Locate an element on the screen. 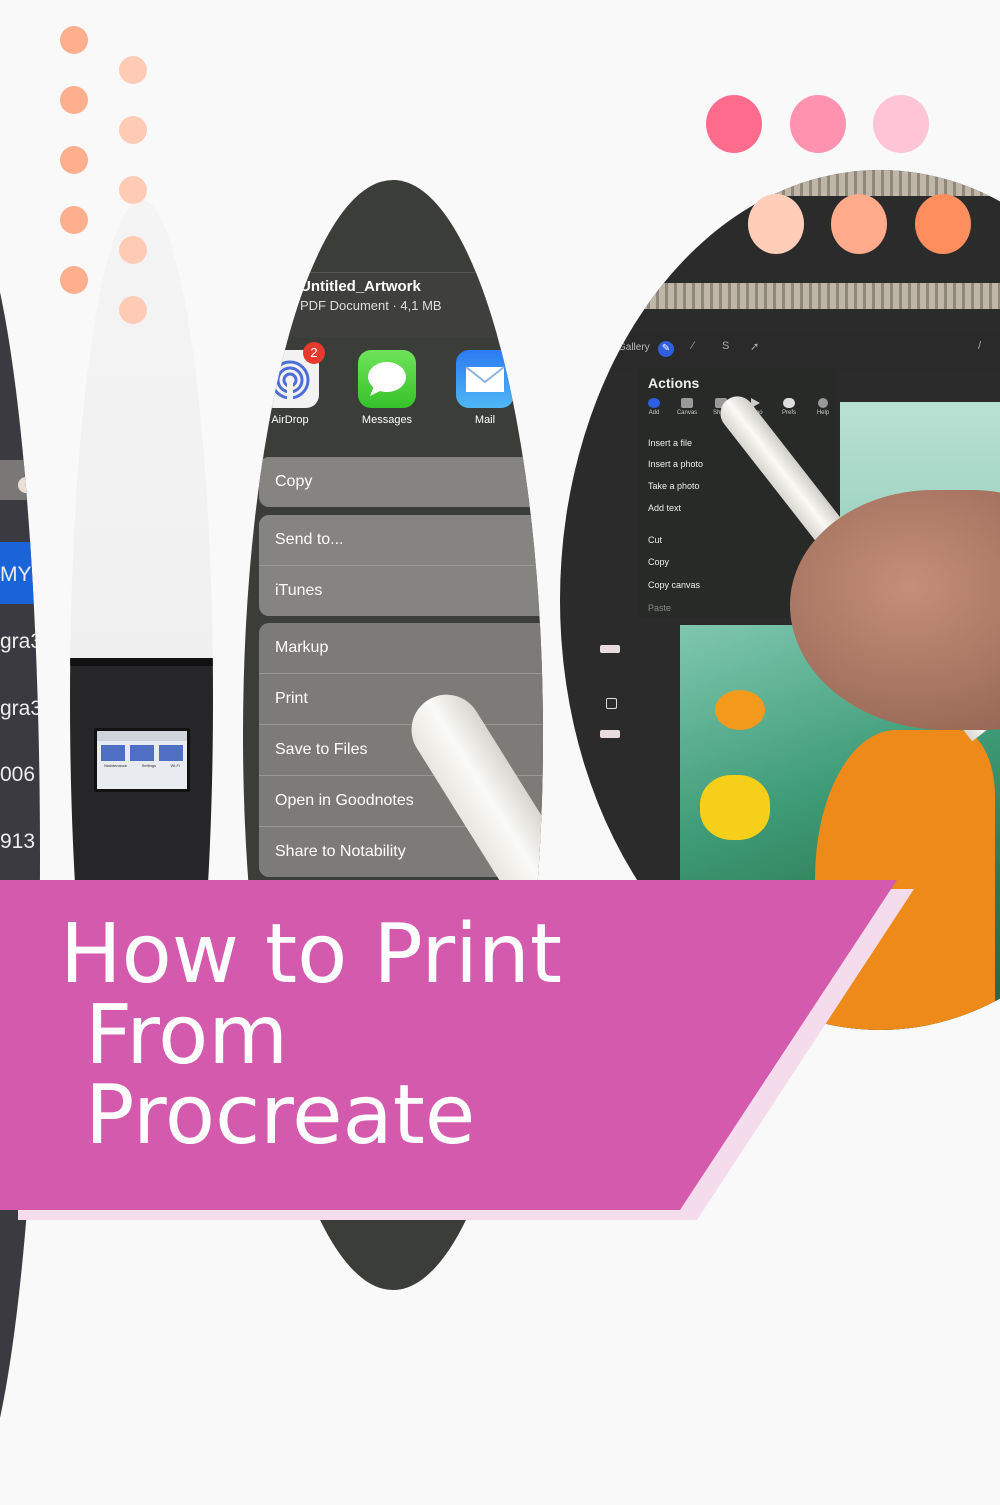 The width and height of the screenshot is (1000, 1505). title-line-2: From is located at coordinates (187, 1035).